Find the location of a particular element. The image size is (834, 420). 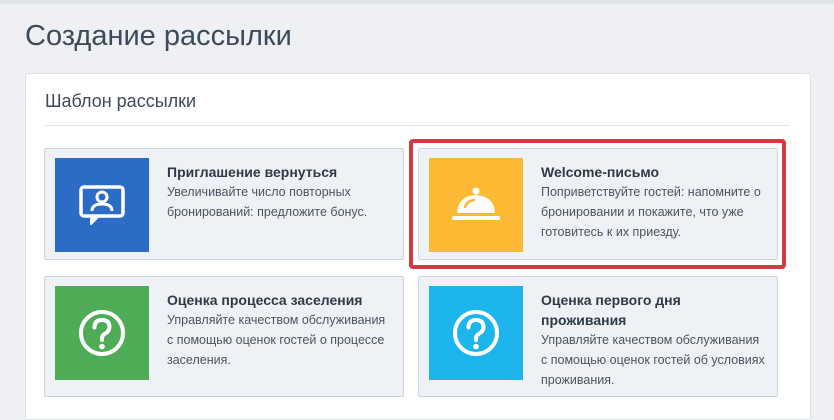

checkin-rating-tile is located at coordinates (102, 333).